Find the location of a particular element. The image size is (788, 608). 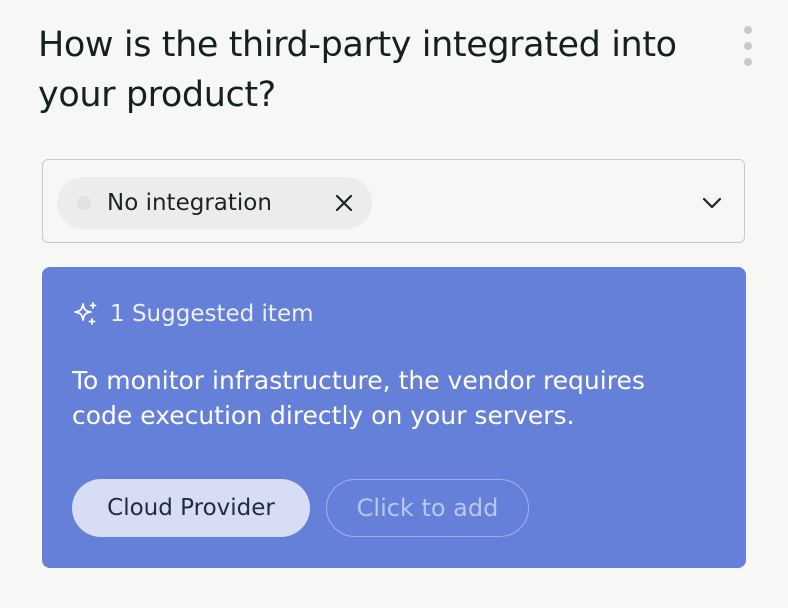

sparkle-icon is located at coordinates (86, 314).